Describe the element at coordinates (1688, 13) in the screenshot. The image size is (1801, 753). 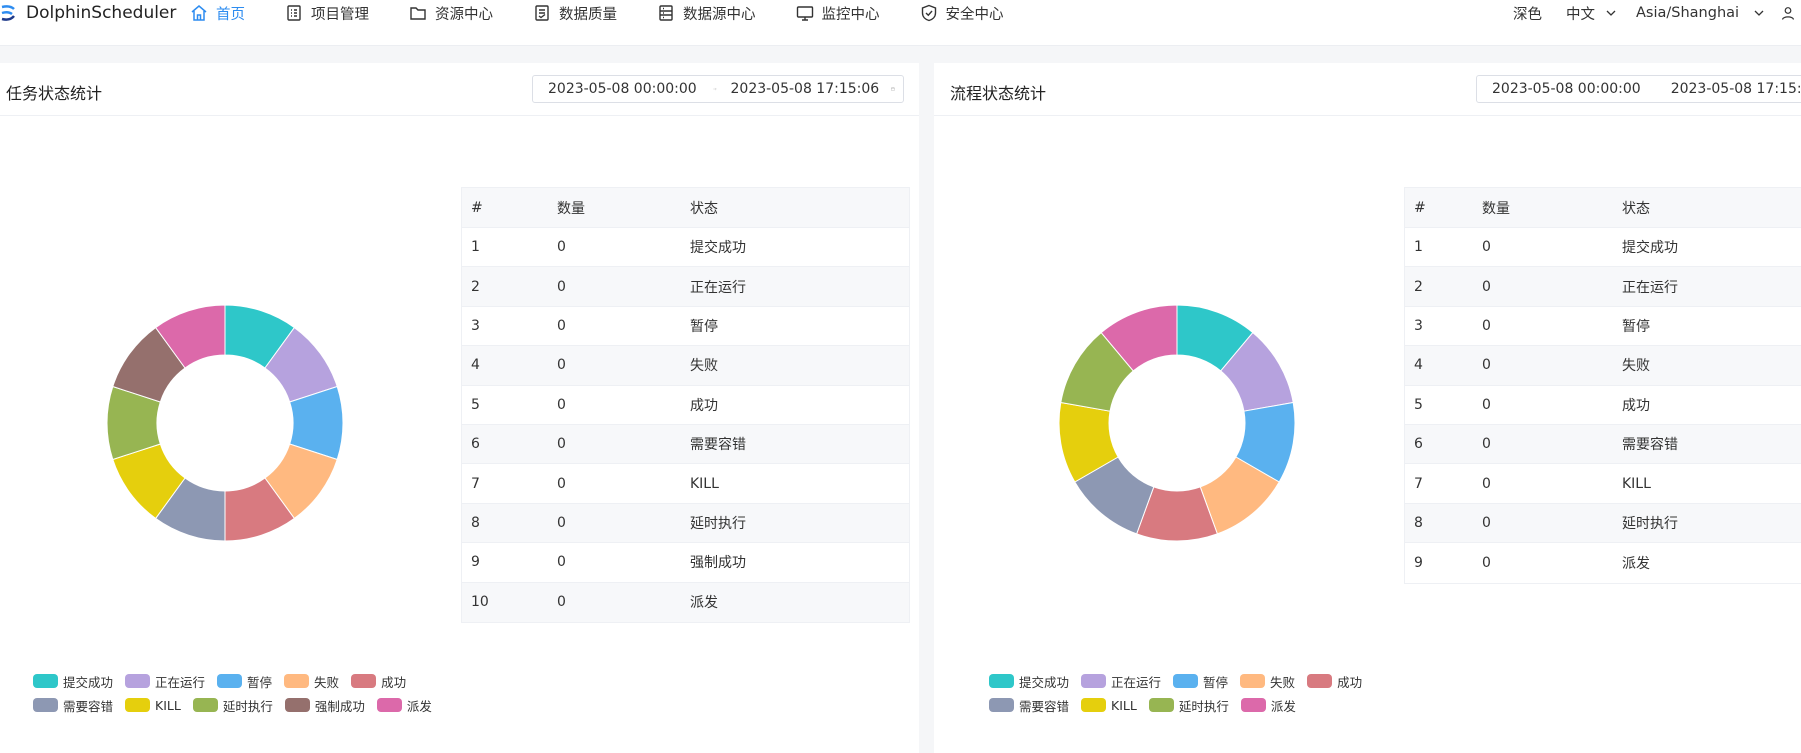
I see `timezone-label: Asia/Shanghai` at that location.